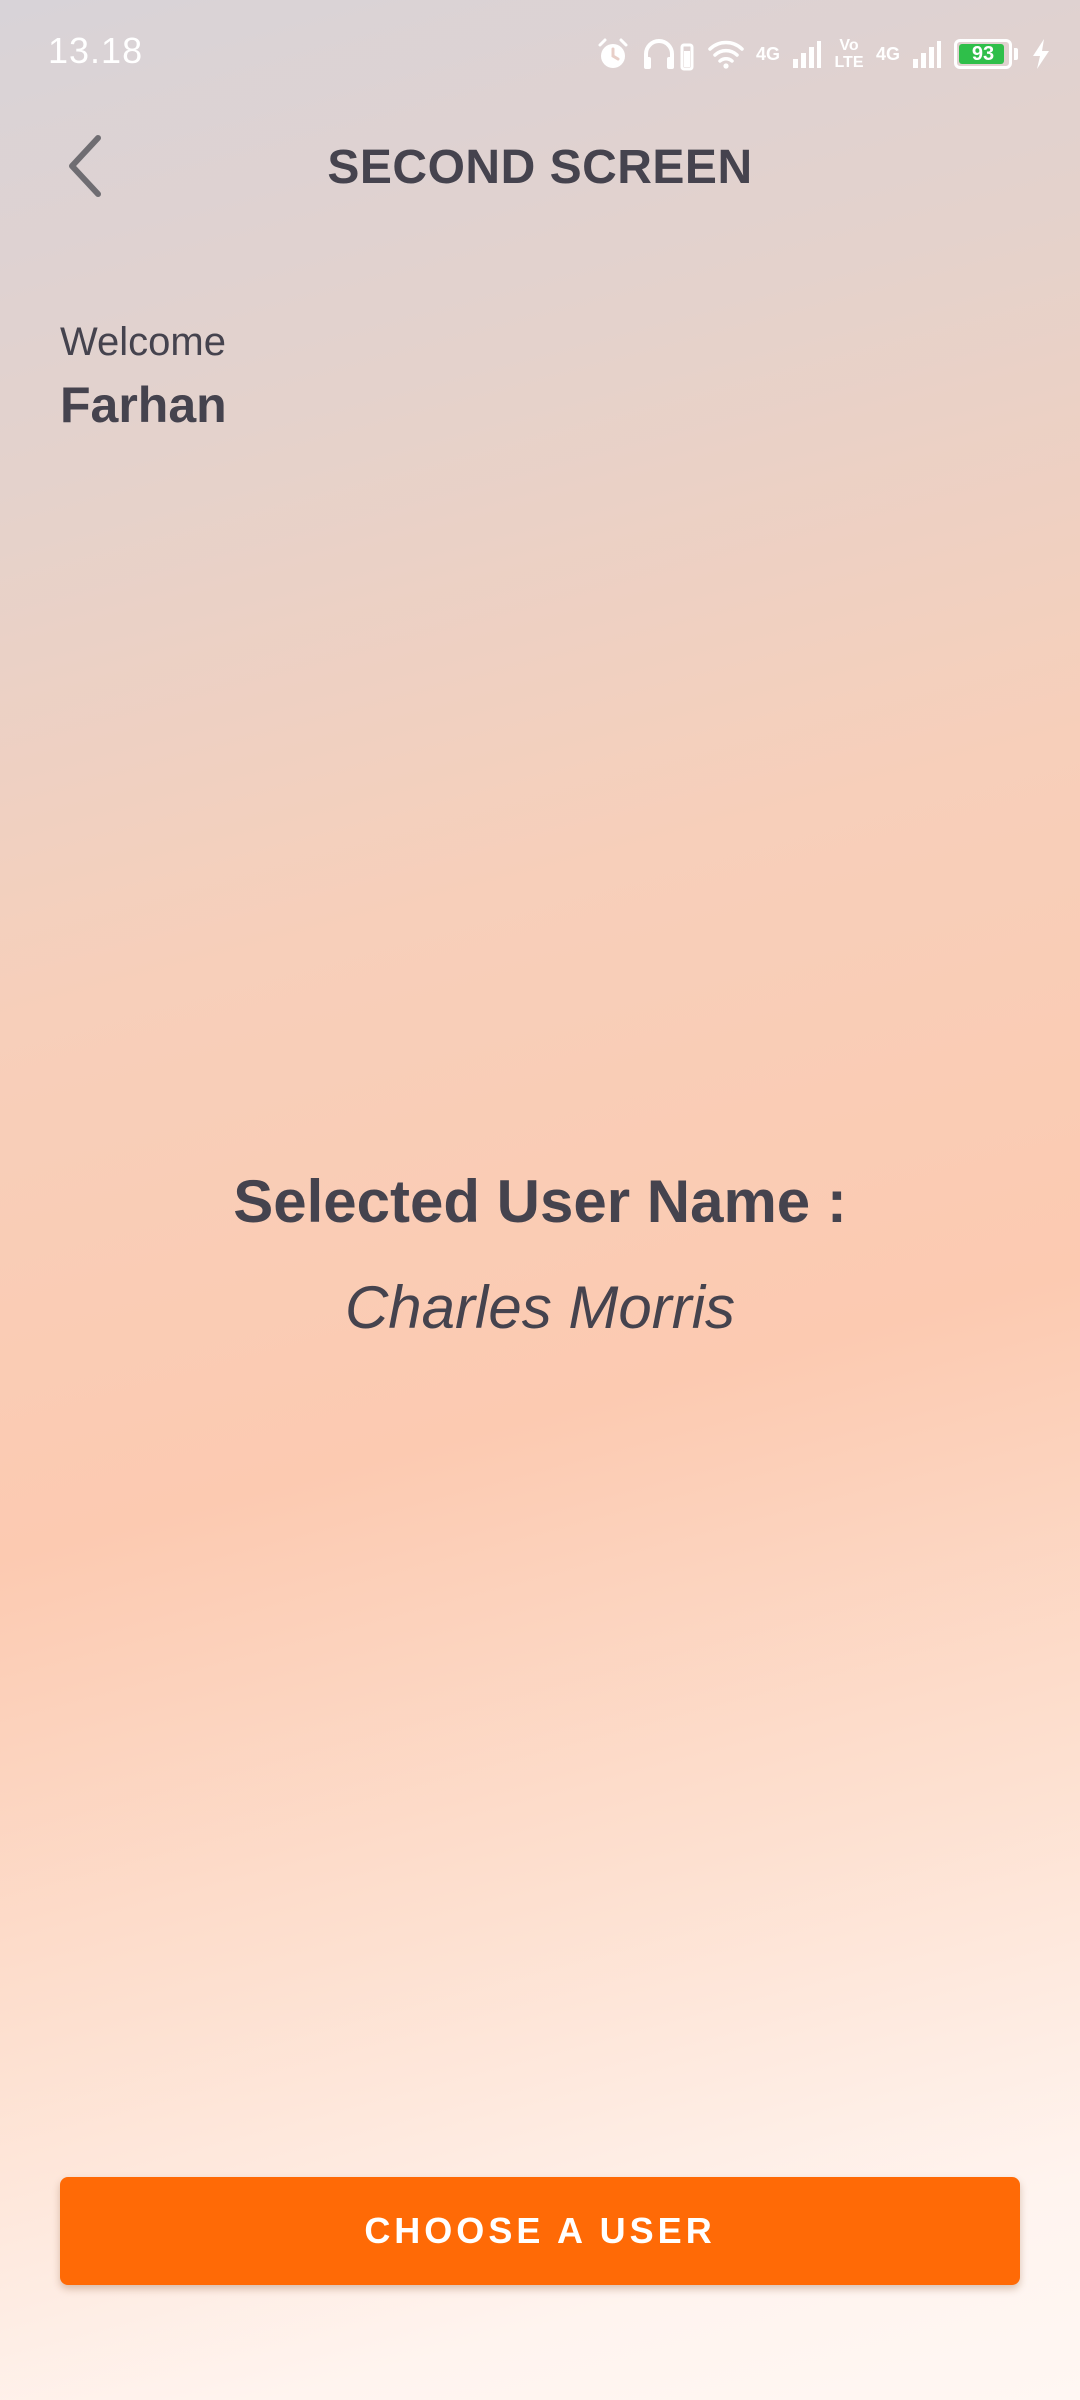 The height and width of the screenshot is (2400, 1080). I want to click on wifi-icon, so click(726, 54).